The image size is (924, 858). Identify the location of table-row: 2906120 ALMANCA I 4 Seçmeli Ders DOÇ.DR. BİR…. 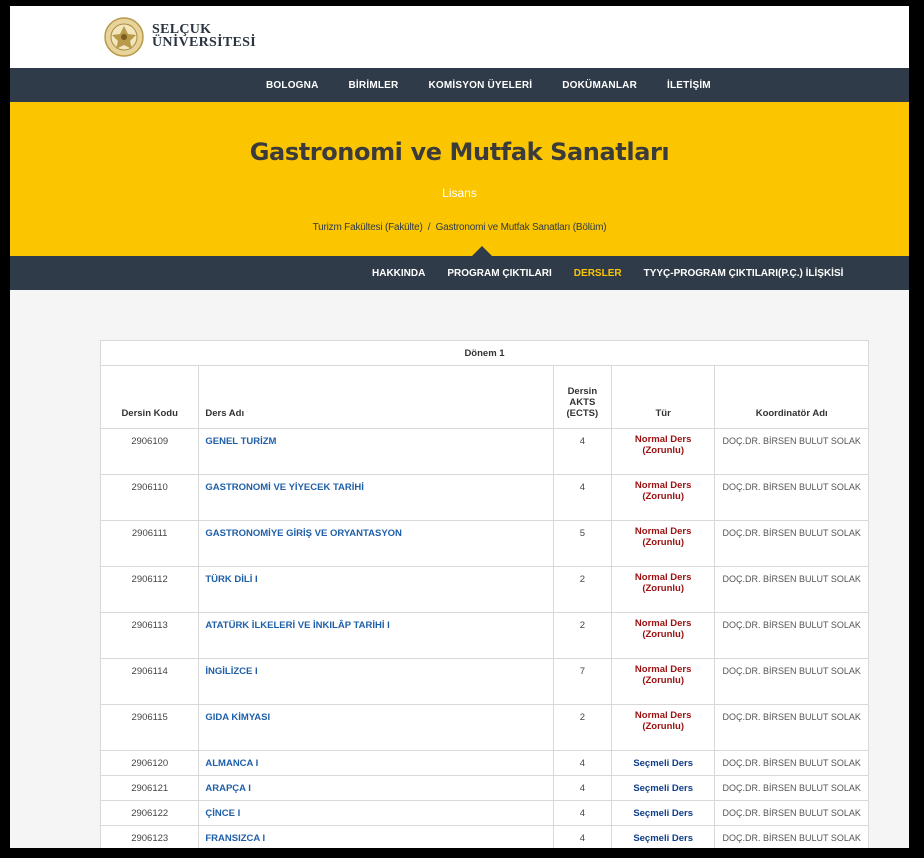
(484, 763).